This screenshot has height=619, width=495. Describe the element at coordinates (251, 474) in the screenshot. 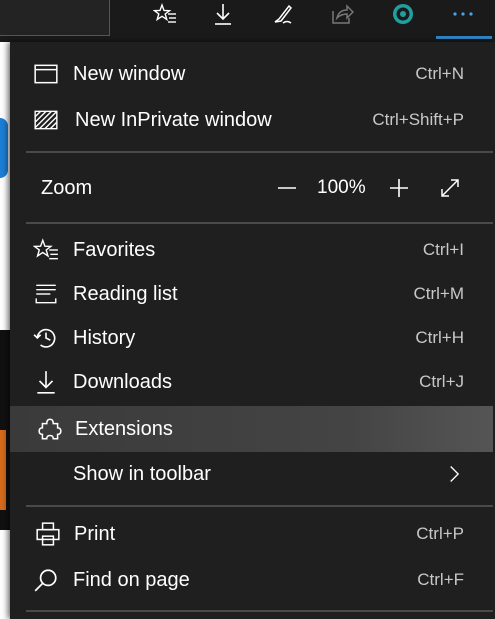

I see `menu-item-show-in-toolbar: Show in toolbar` at that location.